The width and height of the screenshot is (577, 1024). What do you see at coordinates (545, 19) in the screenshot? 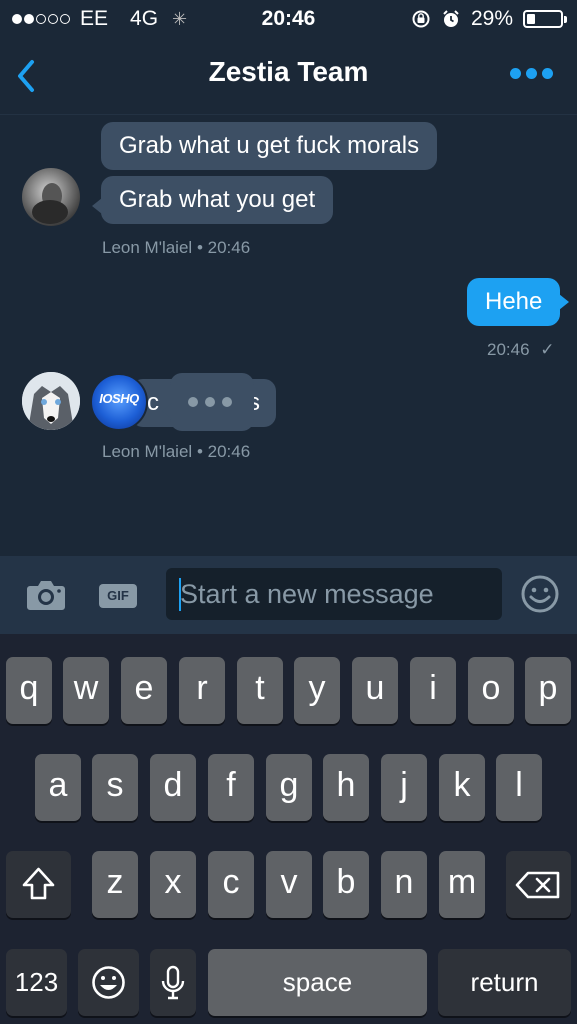
I see `battery-icon` at bounding box center [545, 19].